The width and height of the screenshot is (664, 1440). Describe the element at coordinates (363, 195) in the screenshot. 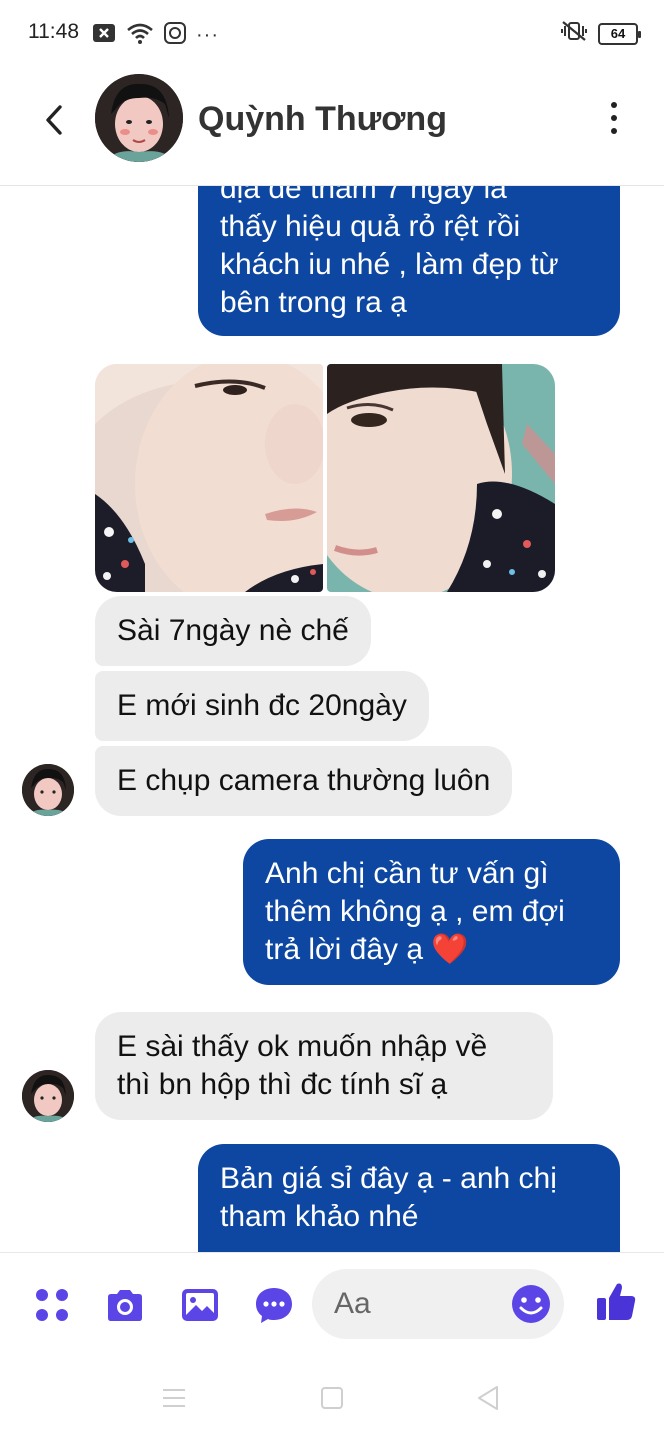

I see `message-line: địa để thấm 7 ngày là` at that location.